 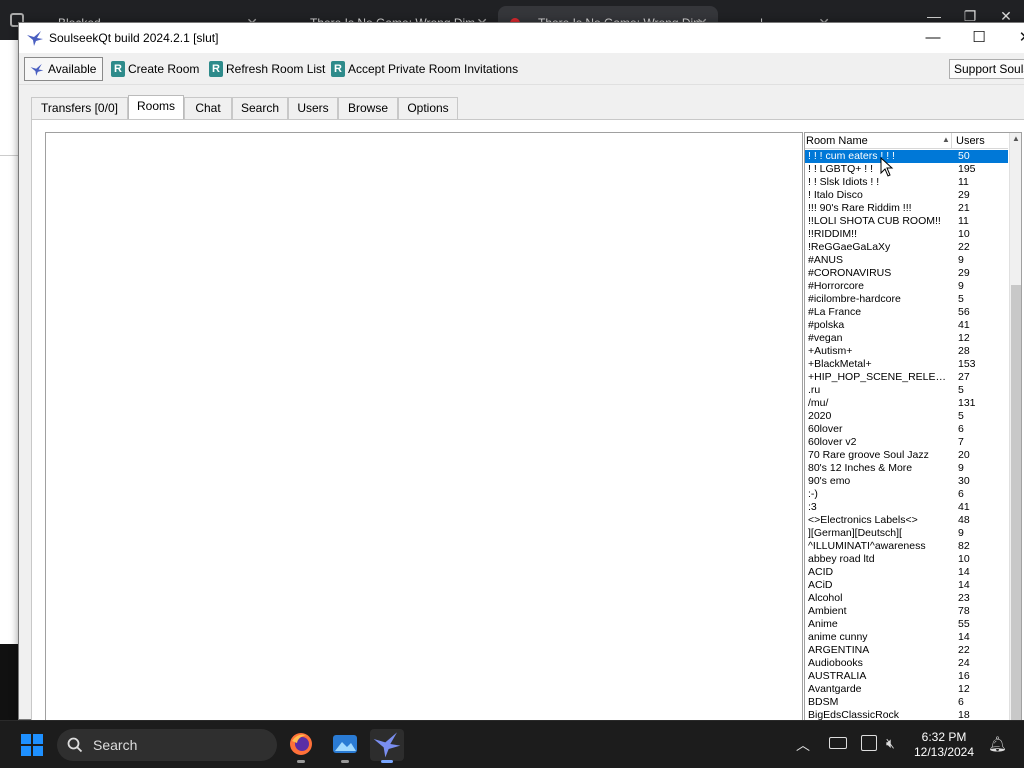 What do you see at coordinates (906, 221) in the screenshot?
I see `room-row: !!LOLI SHOTA CUB ROOM!! 11` at bounding box center [906, 221].